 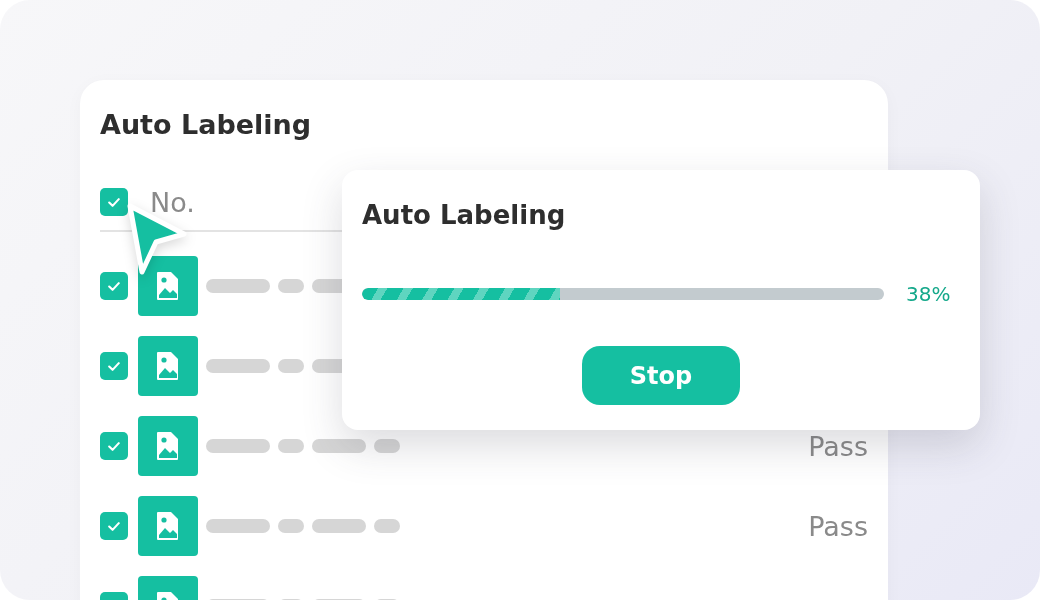 I want to click on select-all-checkbox, so click(x=114, y=202).